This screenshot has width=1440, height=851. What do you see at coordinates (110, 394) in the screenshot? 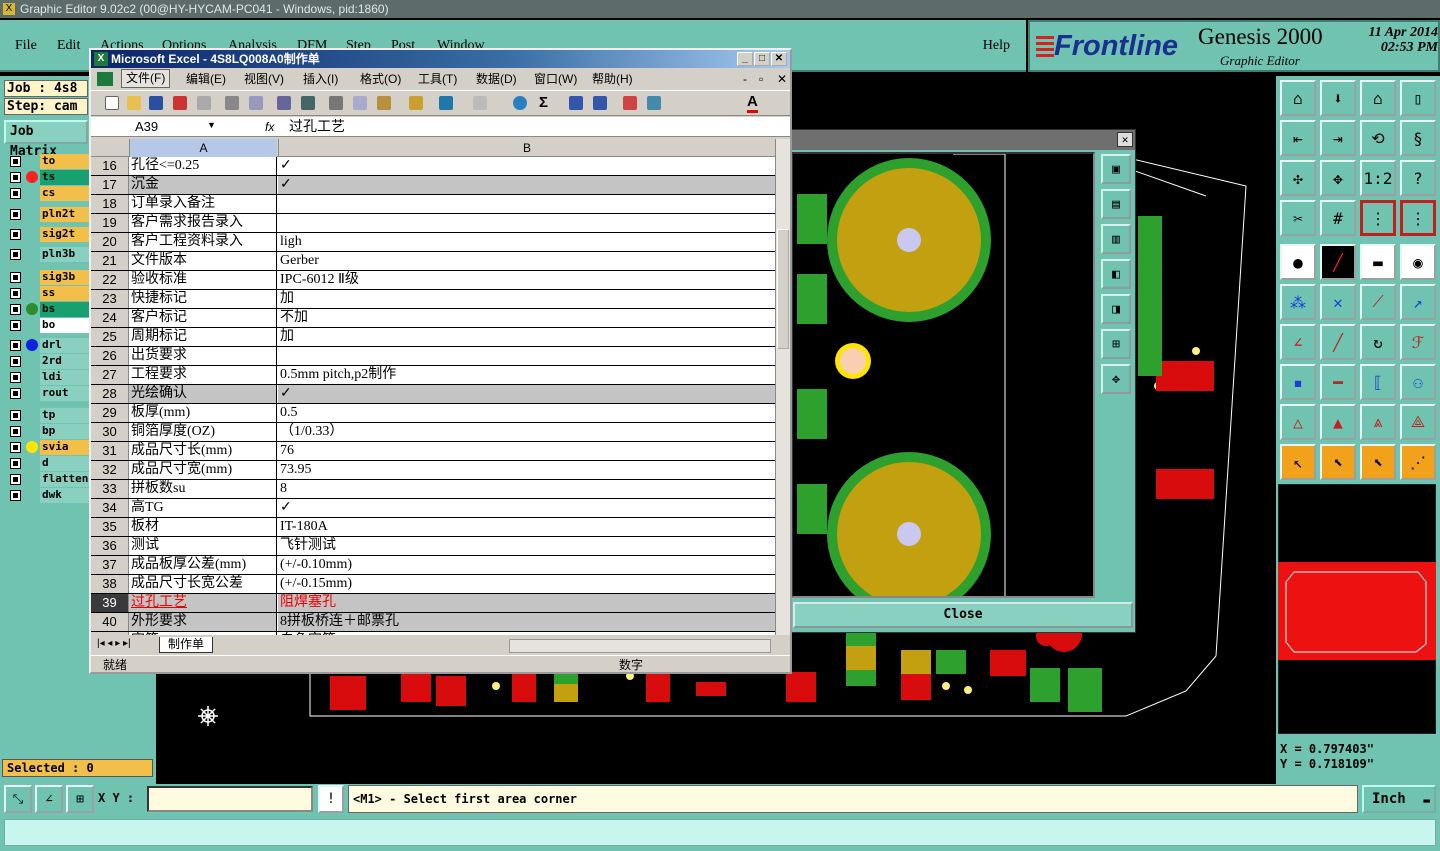
I see `row-number: 28` at bounding box center [110, 394].